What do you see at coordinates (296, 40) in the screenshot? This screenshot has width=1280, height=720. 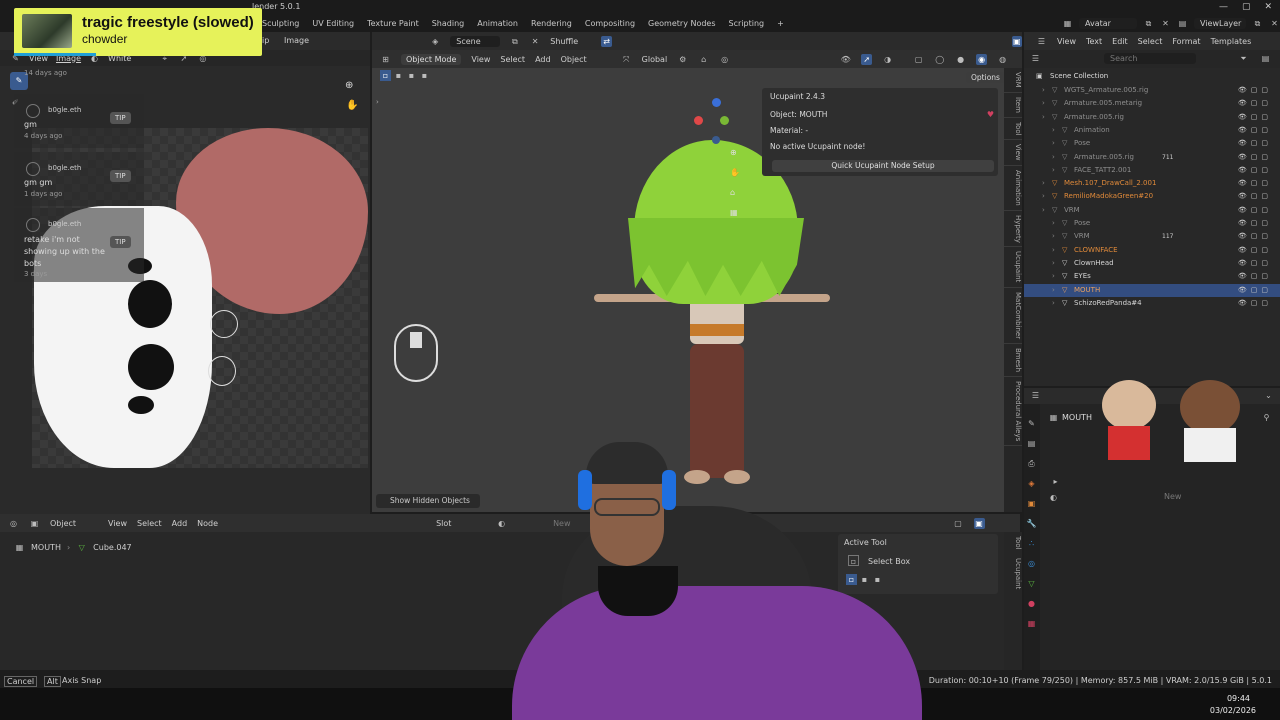 I see `image-menu: Image` at bounding box center [296, 40].